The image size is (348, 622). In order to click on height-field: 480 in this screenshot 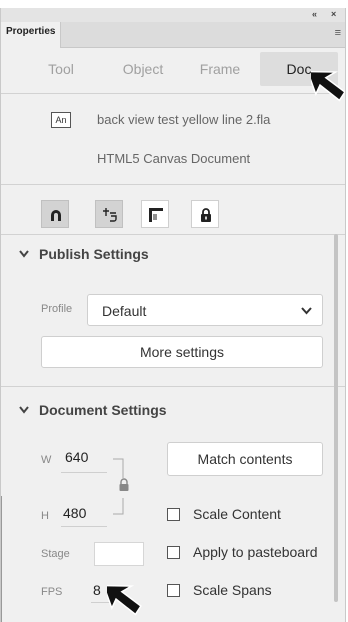, I will do `click(74, 513)`.